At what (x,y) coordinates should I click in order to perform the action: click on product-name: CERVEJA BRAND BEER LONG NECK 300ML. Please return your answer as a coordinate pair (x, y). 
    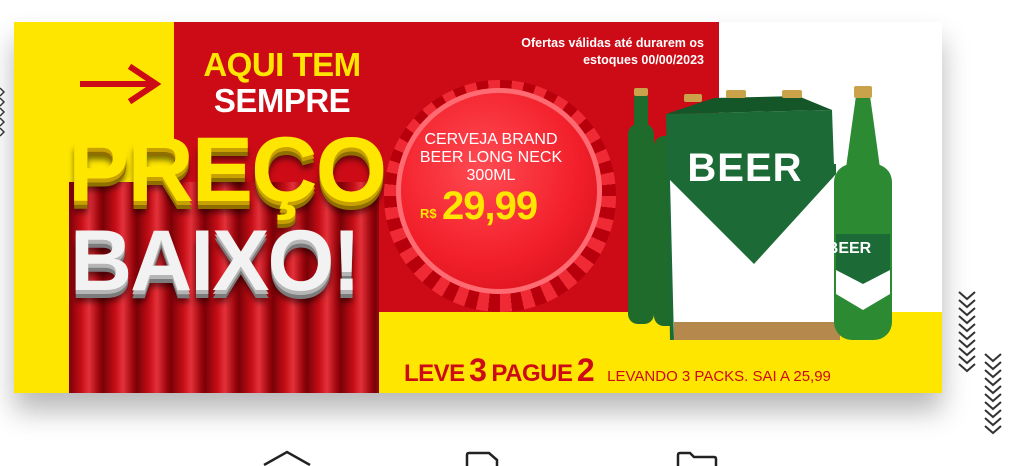
    Looking at the image, I should click on (491, 157).